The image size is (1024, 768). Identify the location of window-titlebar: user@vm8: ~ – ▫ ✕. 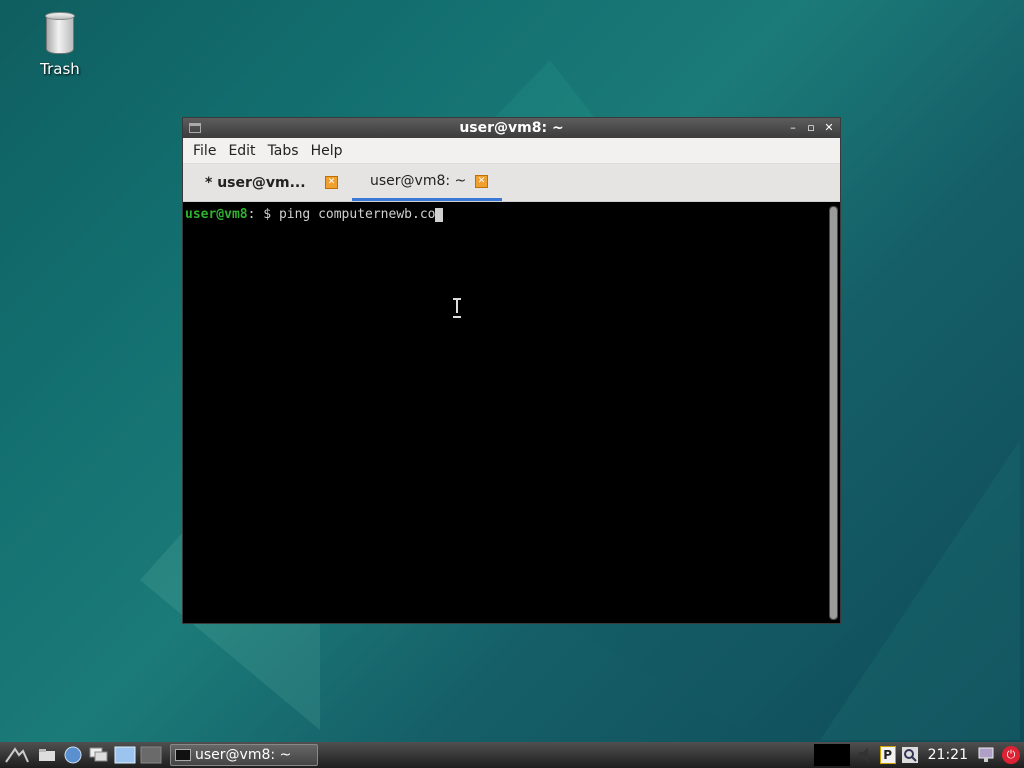
(511, 128).